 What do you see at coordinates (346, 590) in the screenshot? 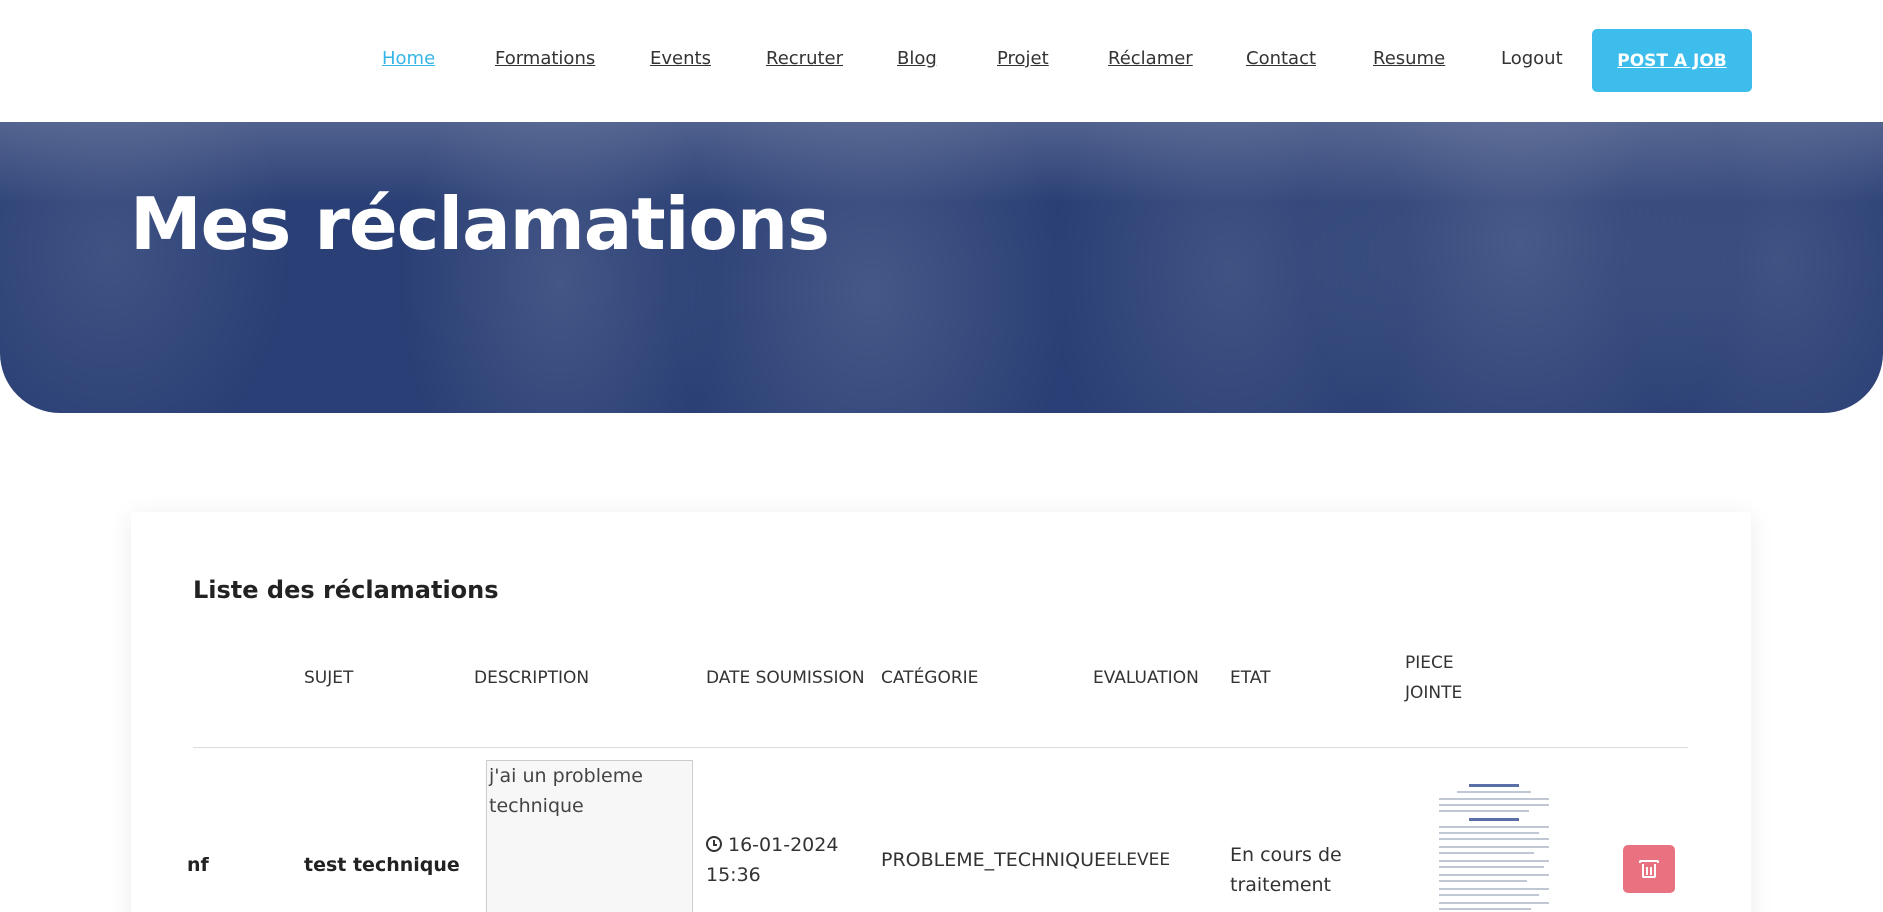
I see `card-title: Liste des réclamations` at bounding box center [346, 590].